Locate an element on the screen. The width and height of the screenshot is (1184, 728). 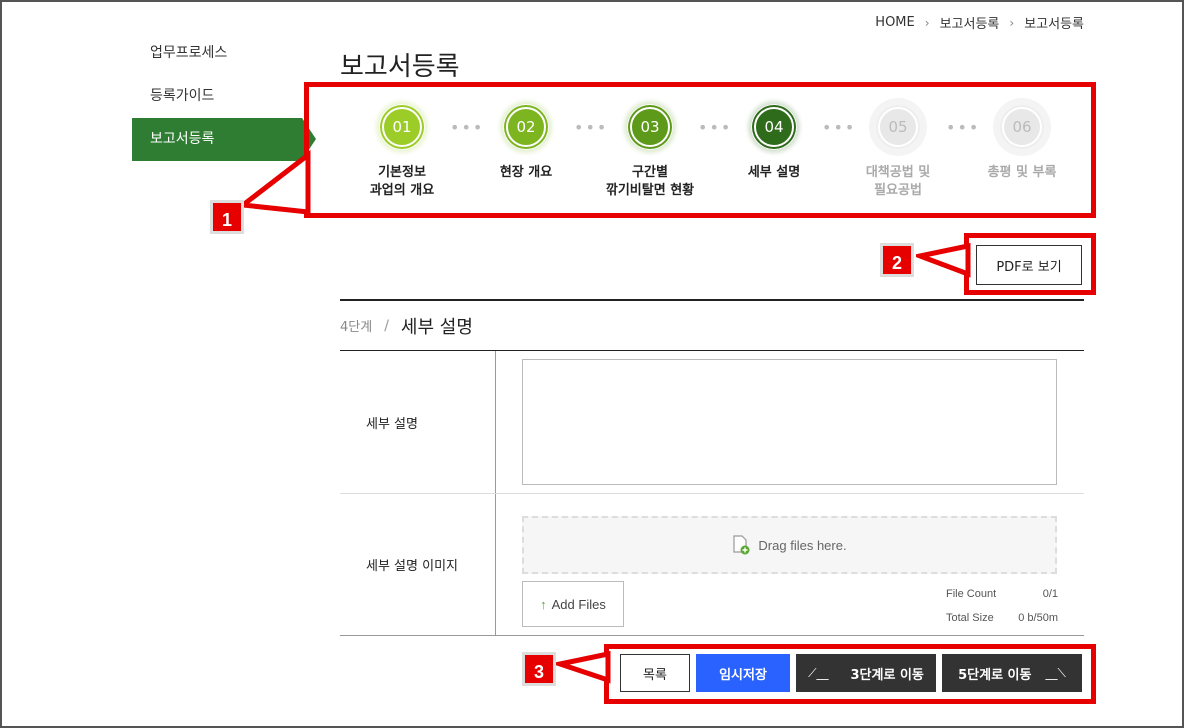
add-files-button: ↑ Add Files is located at coordinates (573, 604).